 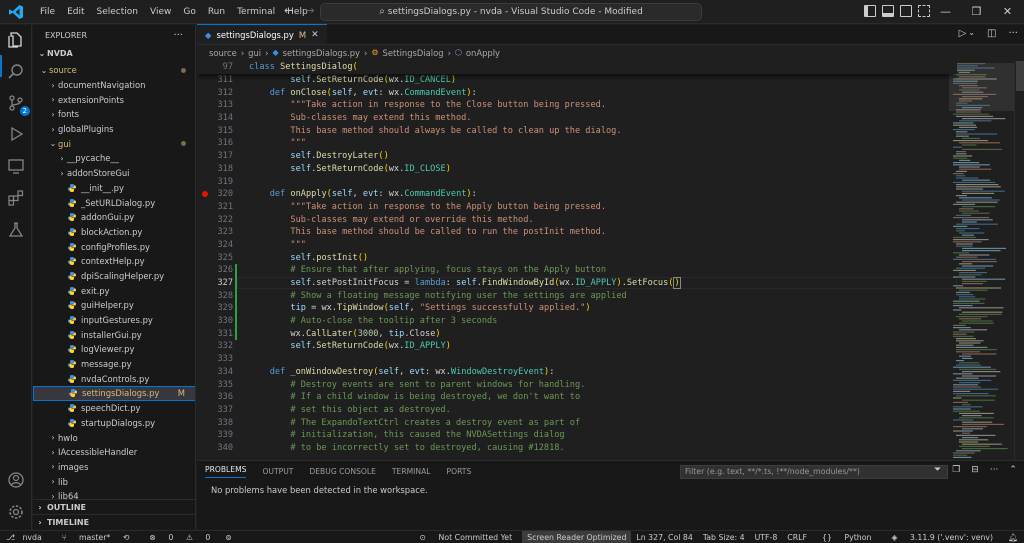 I want to click on file-item: dpiScalingHelper.py, so click(x=114, y=276).